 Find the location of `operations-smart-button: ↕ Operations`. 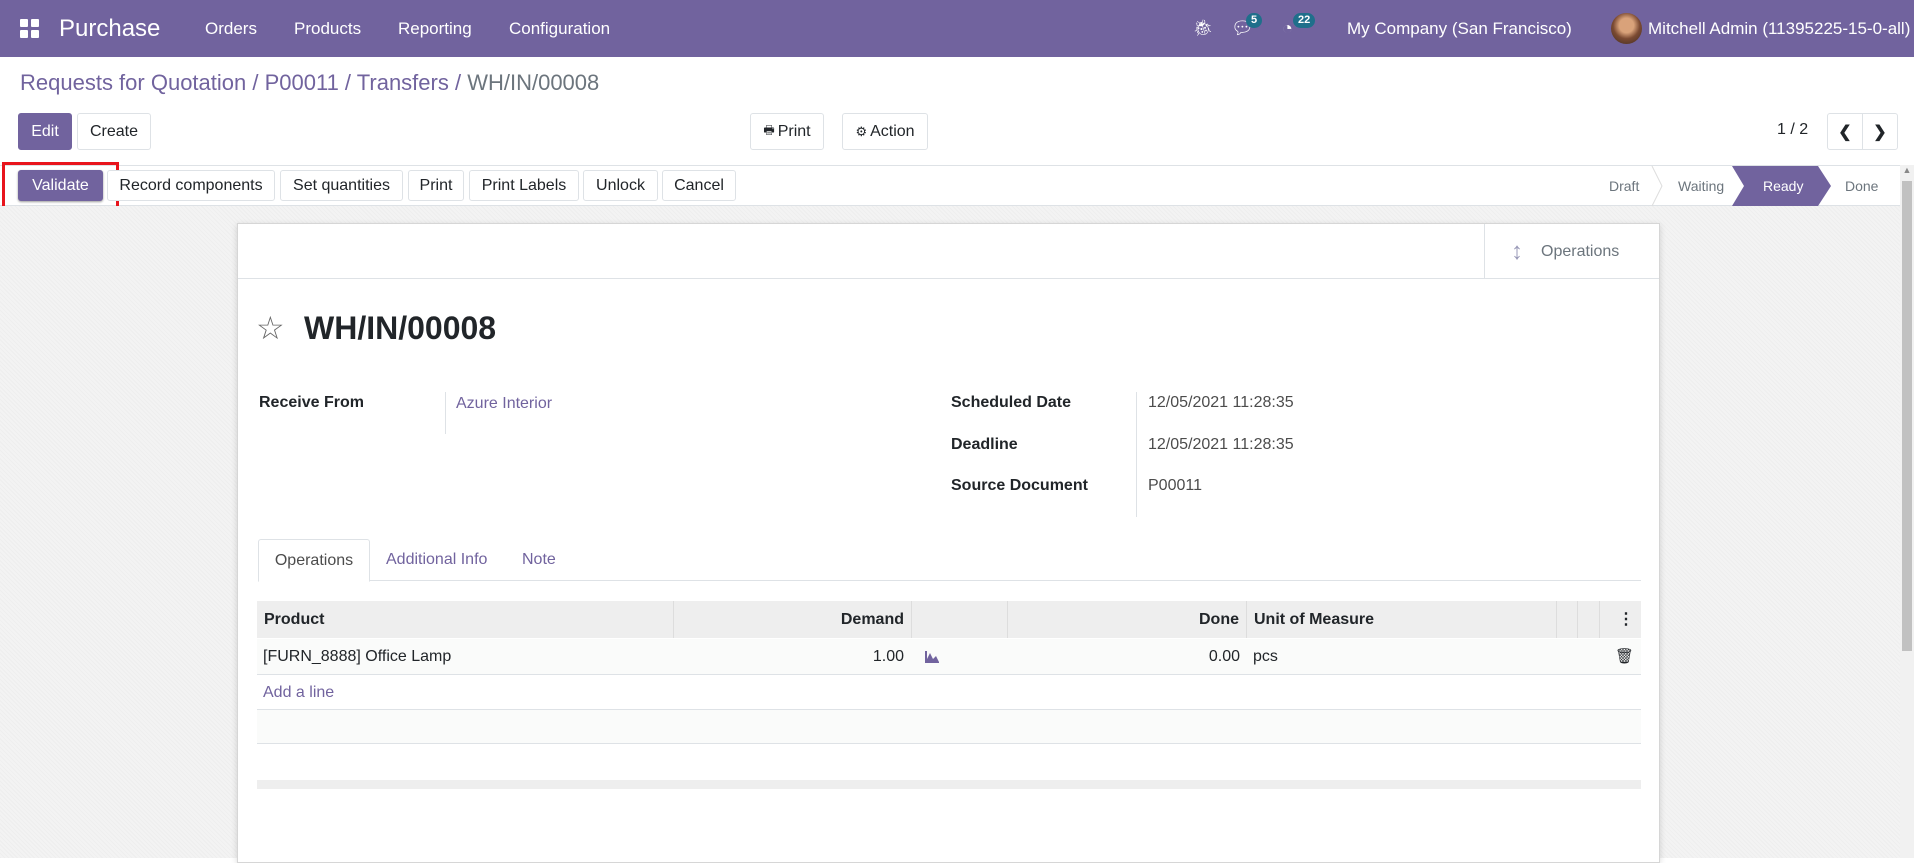

operations-smart-button: ↕ Operations is located at coordinates (1571, 251).